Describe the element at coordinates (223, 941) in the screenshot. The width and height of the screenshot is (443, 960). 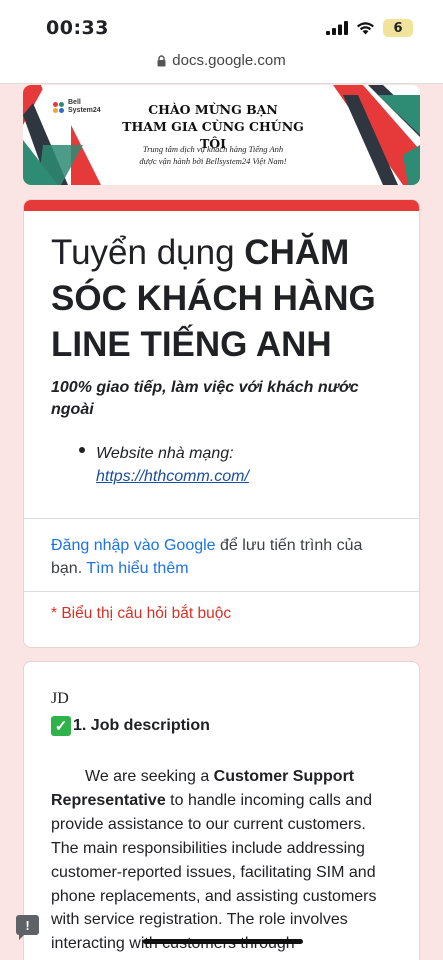
I see `home-indicator` at that location.